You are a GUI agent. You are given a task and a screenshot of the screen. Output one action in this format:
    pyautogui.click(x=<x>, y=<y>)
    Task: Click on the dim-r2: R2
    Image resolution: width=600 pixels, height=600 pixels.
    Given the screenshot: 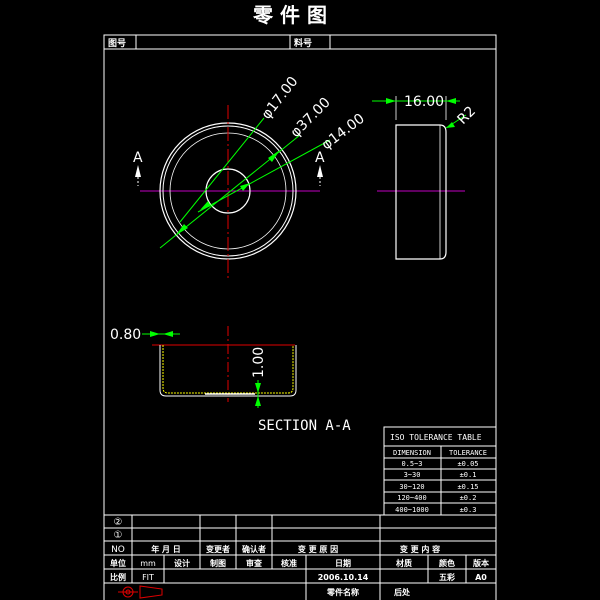 What is the action you would take?
    pyautogui.click(x=467, y=115)
    